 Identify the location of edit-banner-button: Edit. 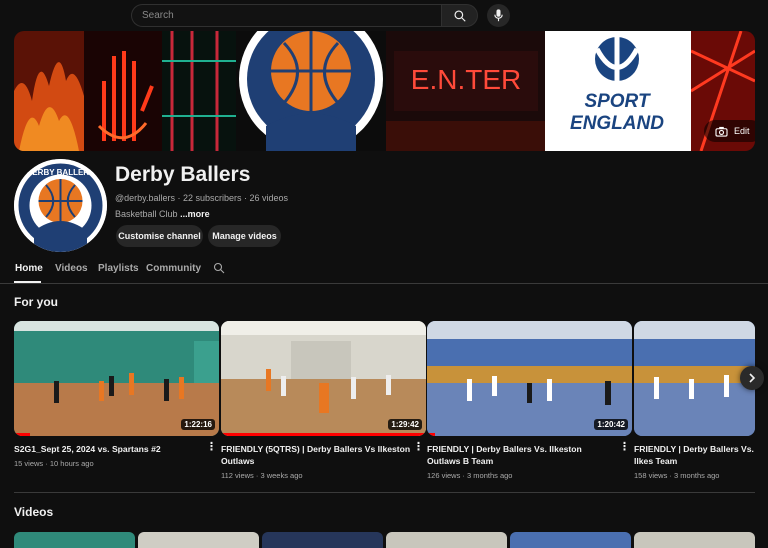
(729, 131).